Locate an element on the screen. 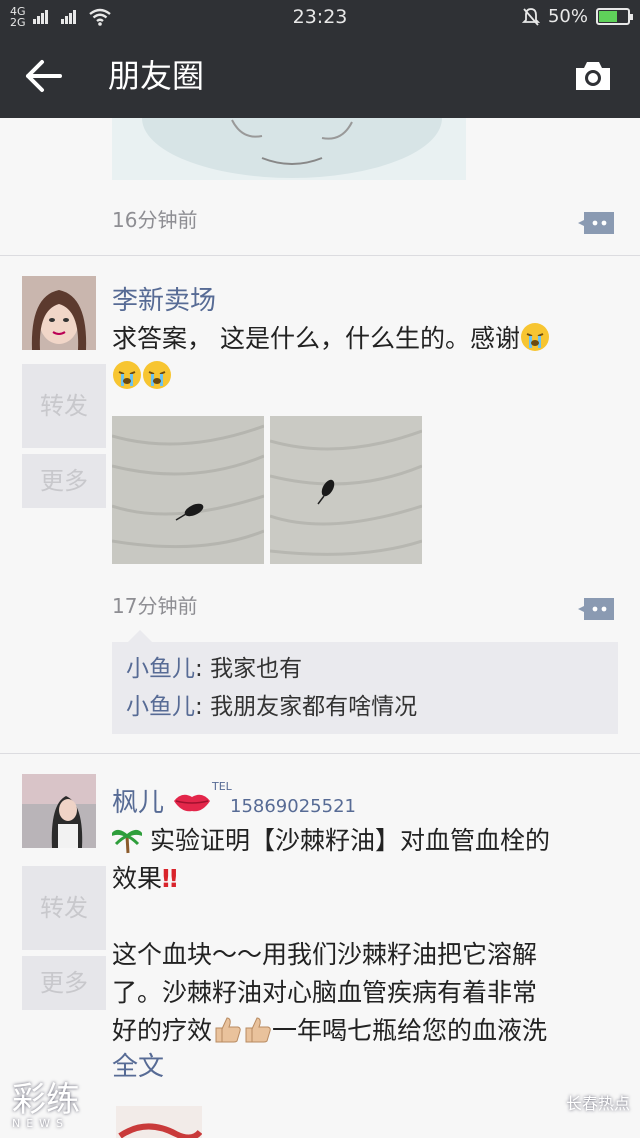  moment-post: 16分钟前 is located at coordinates (320, 187).